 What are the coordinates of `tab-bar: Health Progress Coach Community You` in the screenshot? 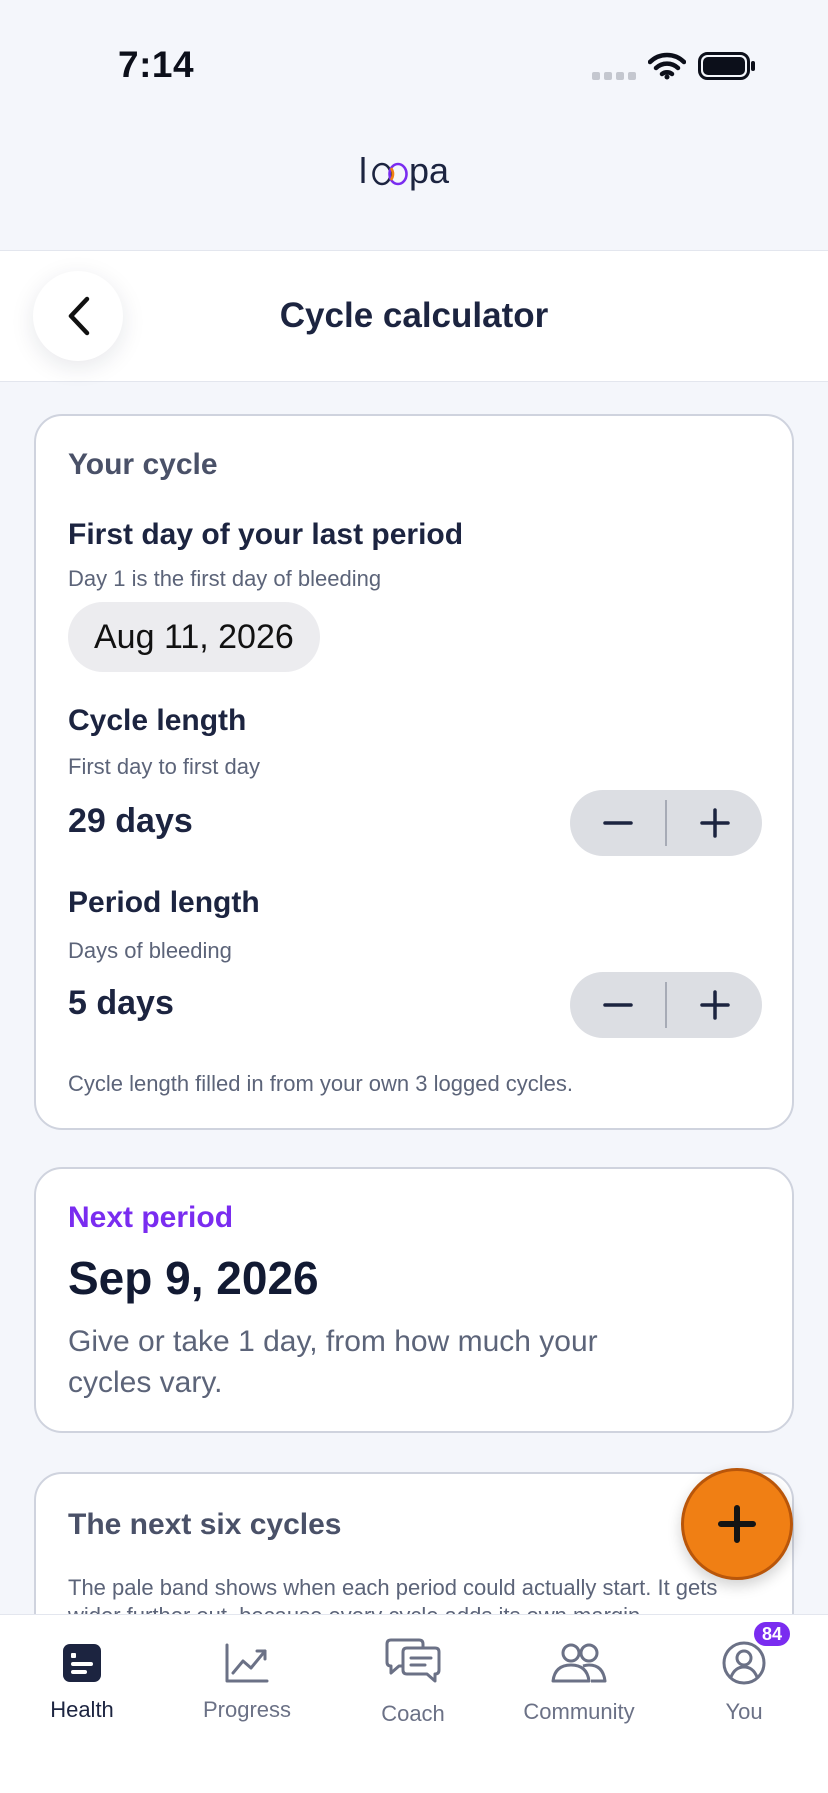 It's located at (414, 1703).